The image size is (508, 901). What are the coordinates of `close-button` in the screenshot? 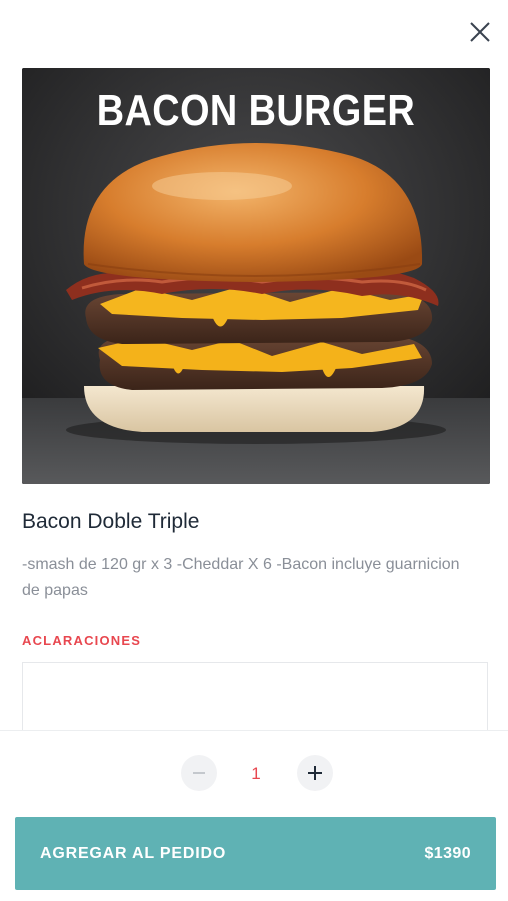 It's located at (480, 32).